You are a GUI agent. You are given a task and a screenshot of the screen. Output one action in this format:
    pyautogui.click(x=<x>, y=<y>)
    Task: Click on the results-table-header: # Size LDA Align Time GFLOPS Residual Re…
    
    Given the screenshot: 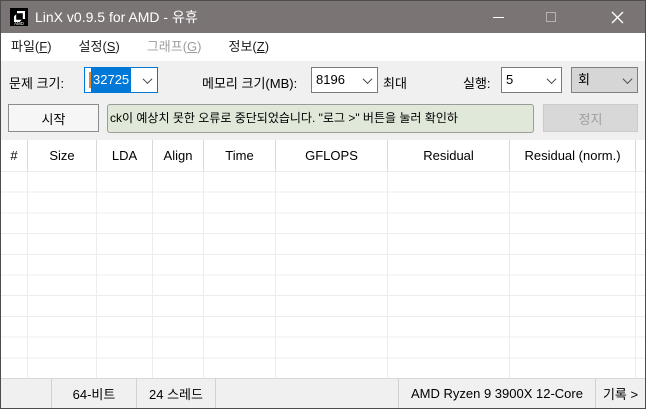 What is the action you would take?
    pyautogui.click(x=323, y=155)
    